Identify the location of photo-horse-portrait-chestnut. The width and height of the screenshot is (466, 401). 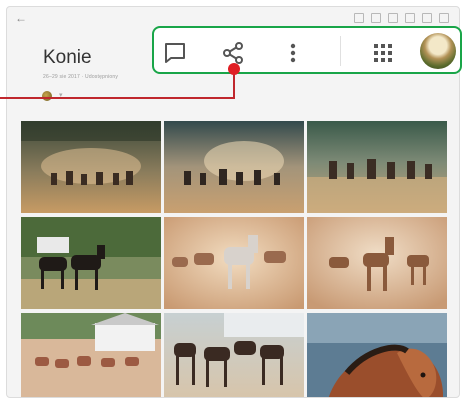
(377, 355).